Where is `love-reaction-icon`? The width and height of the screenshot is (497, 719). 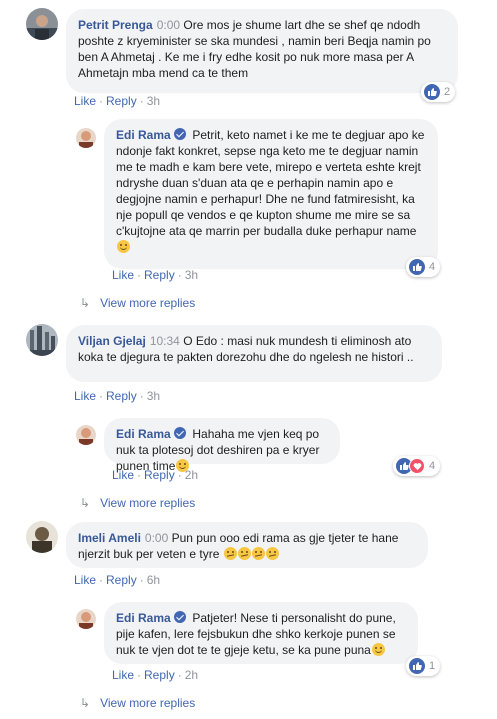 love-reaction-icon is located at coordinates (417, 466).